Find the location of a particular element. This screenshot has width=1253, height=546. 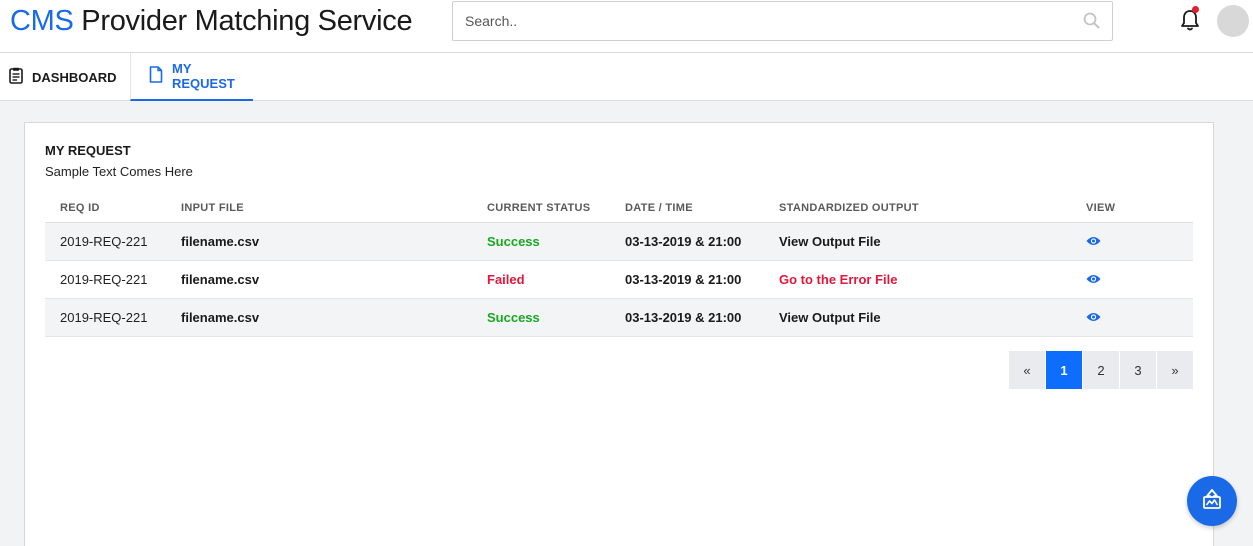

logo-title: Provider Matching Service is located at coordinates (243, 21).